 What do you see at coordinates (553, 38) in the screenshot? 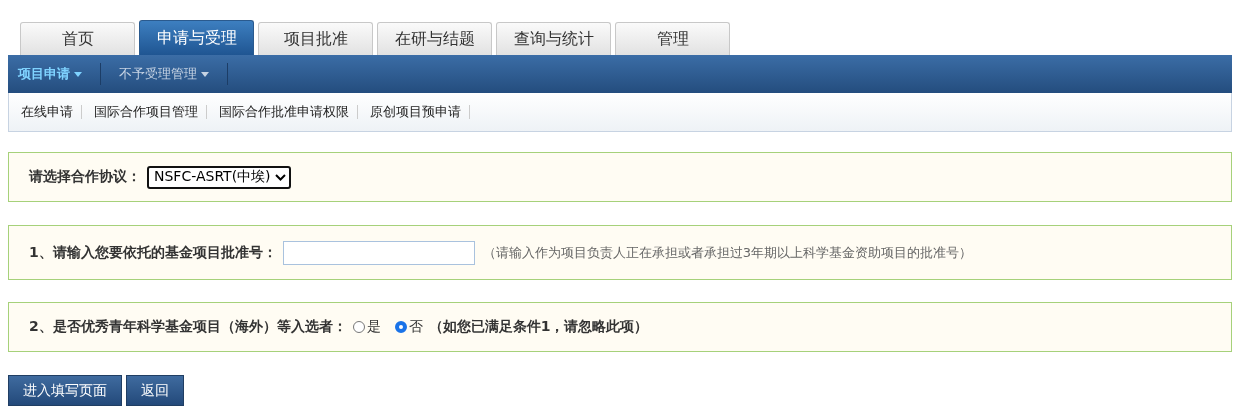
I see `nav-tab: 查询与统计` at bounding box center [553, 38].